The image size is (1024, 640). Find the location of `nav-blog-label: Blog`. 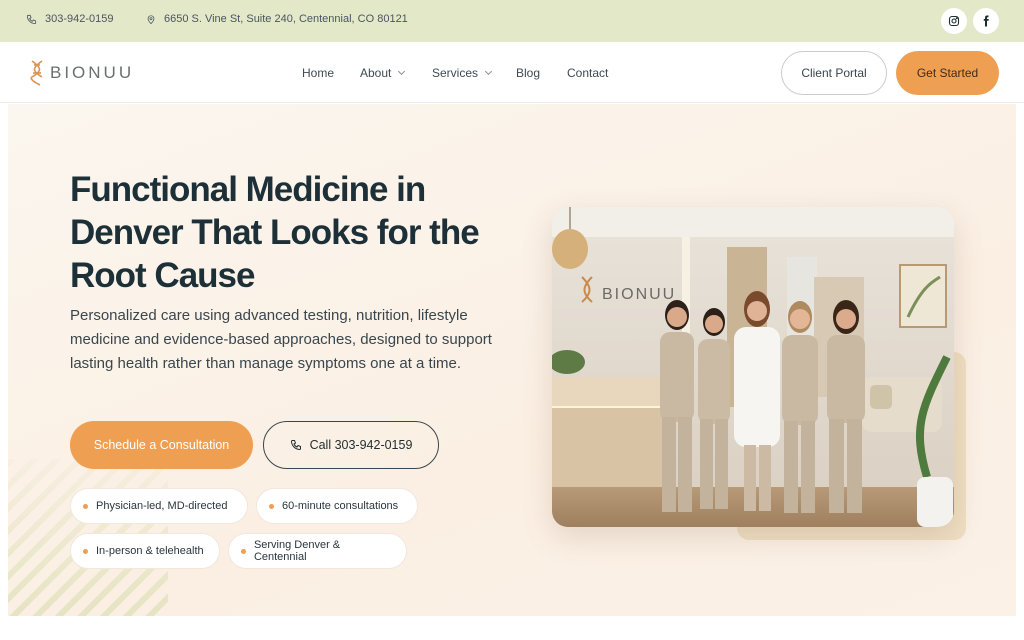

nav-blog-label: Blog is located at coordinates (528, 73).